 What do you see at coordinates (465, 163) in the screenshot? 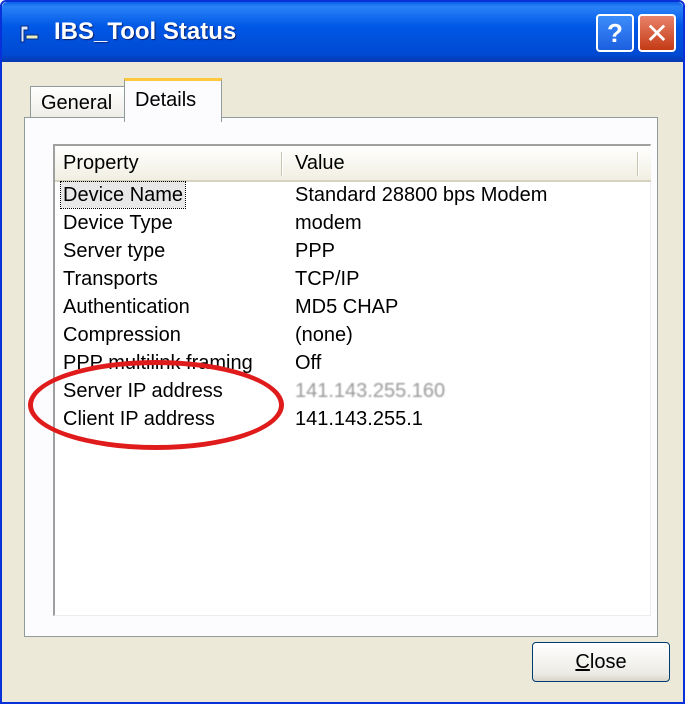
I see `column-header-value: Value` at bounding box center [465, 163].